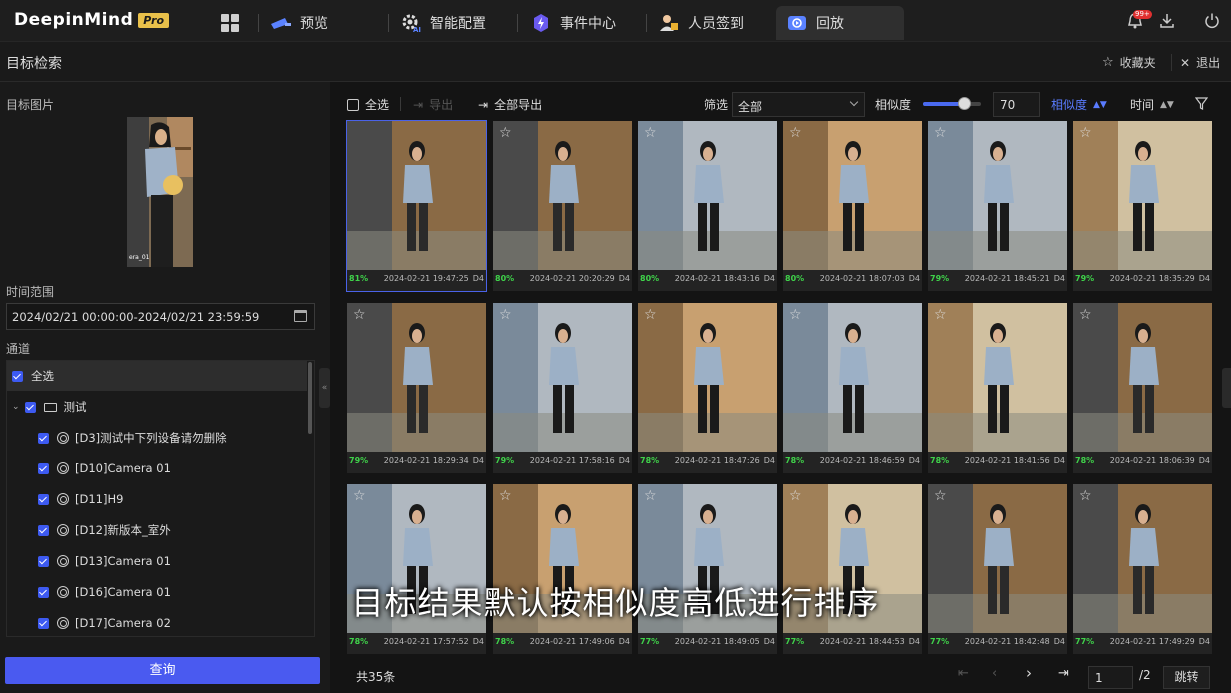 The width and height of the screenshot is (1231, 693). Describe the element at coordinates (840, 23) in the screenshot. I see `tab-playback: 回放` at that location.